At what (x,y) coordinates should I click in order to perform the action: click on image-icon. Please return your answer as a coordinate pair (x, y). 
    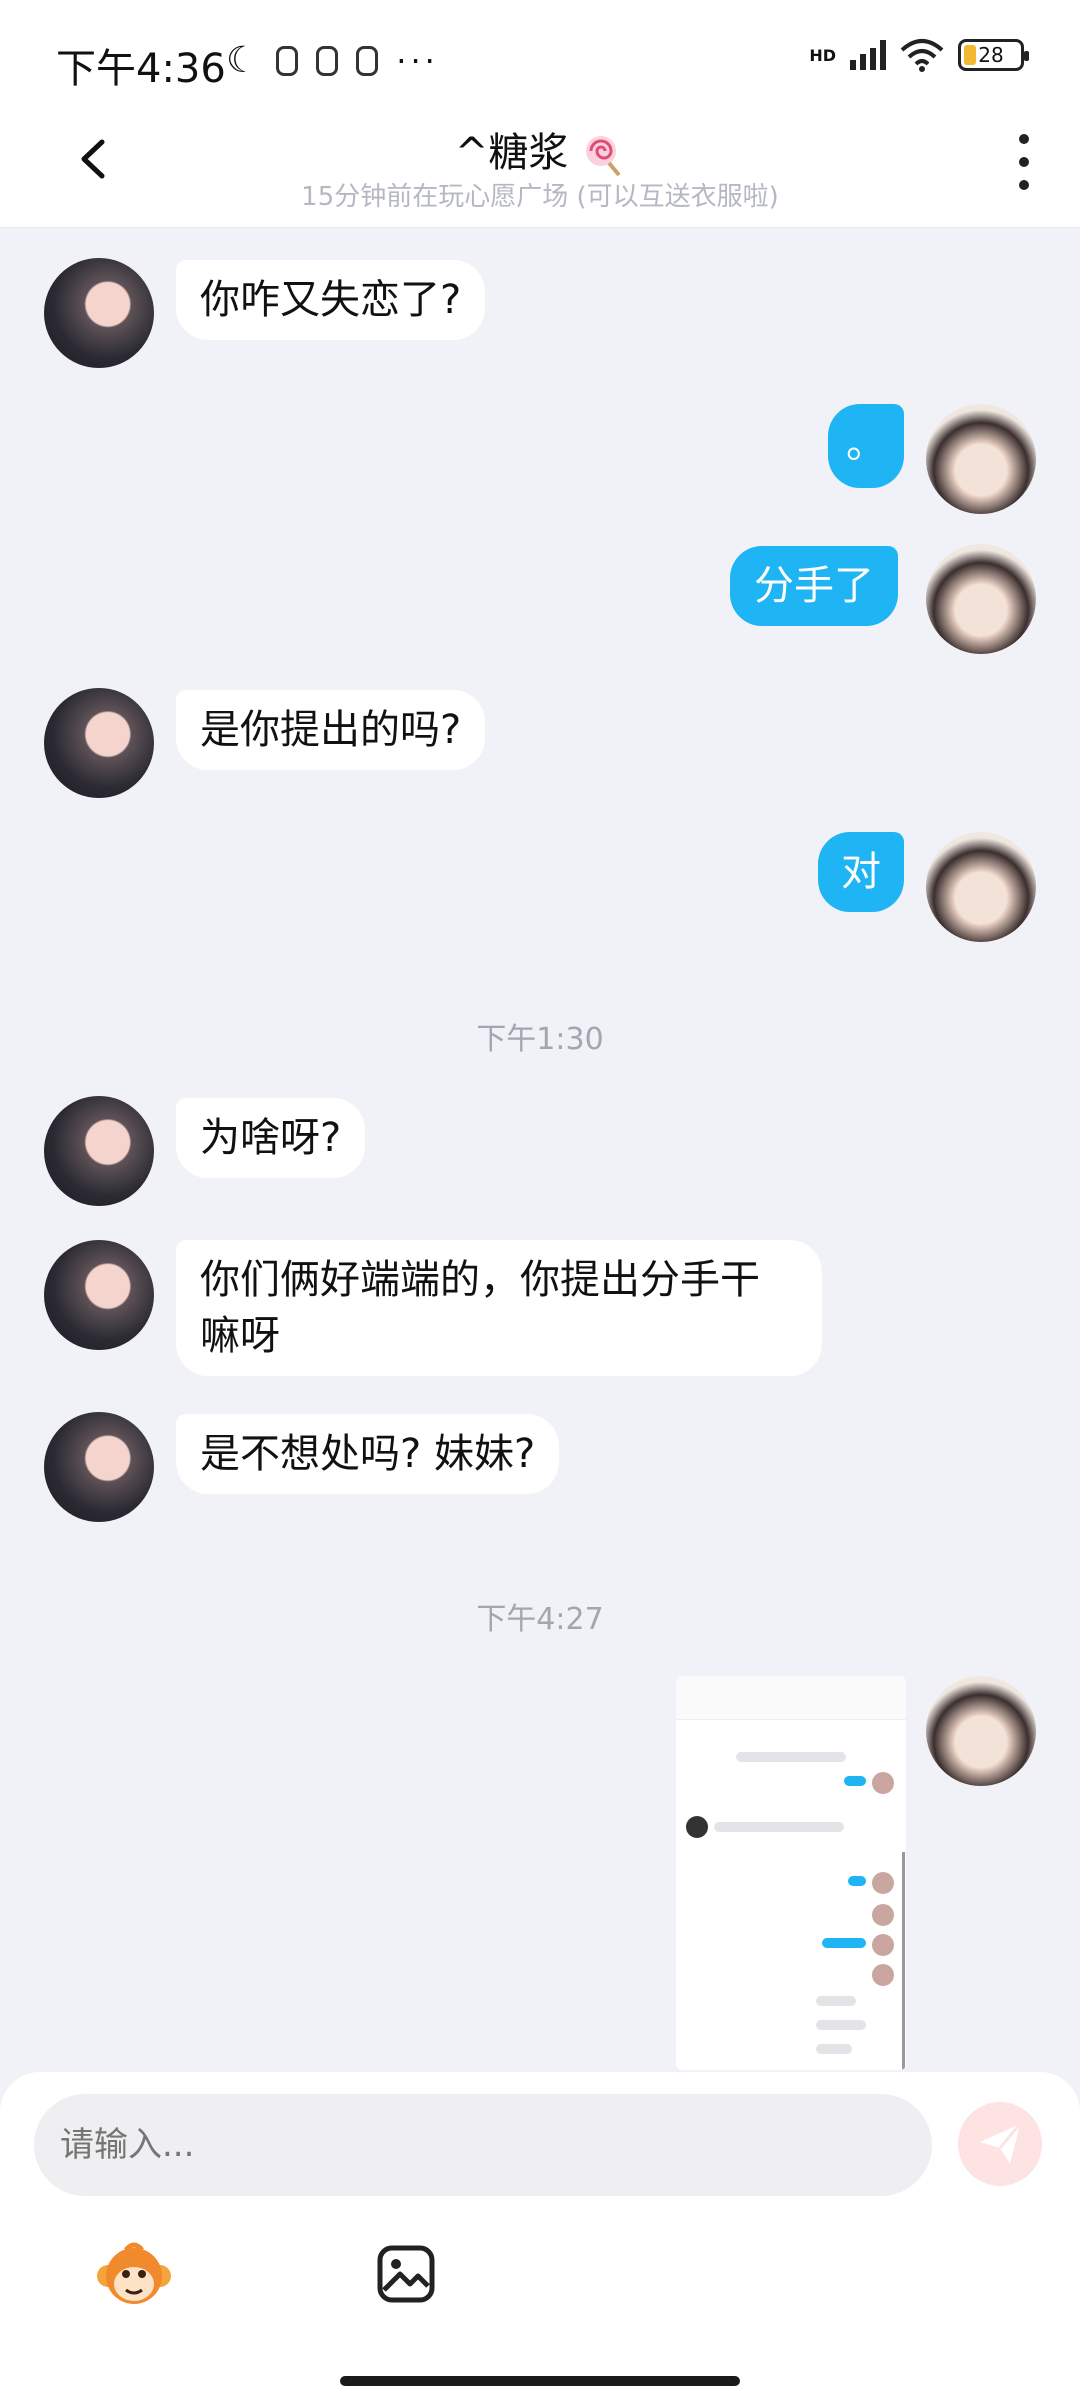
    Looking at the image, I should click on (406, 2274).